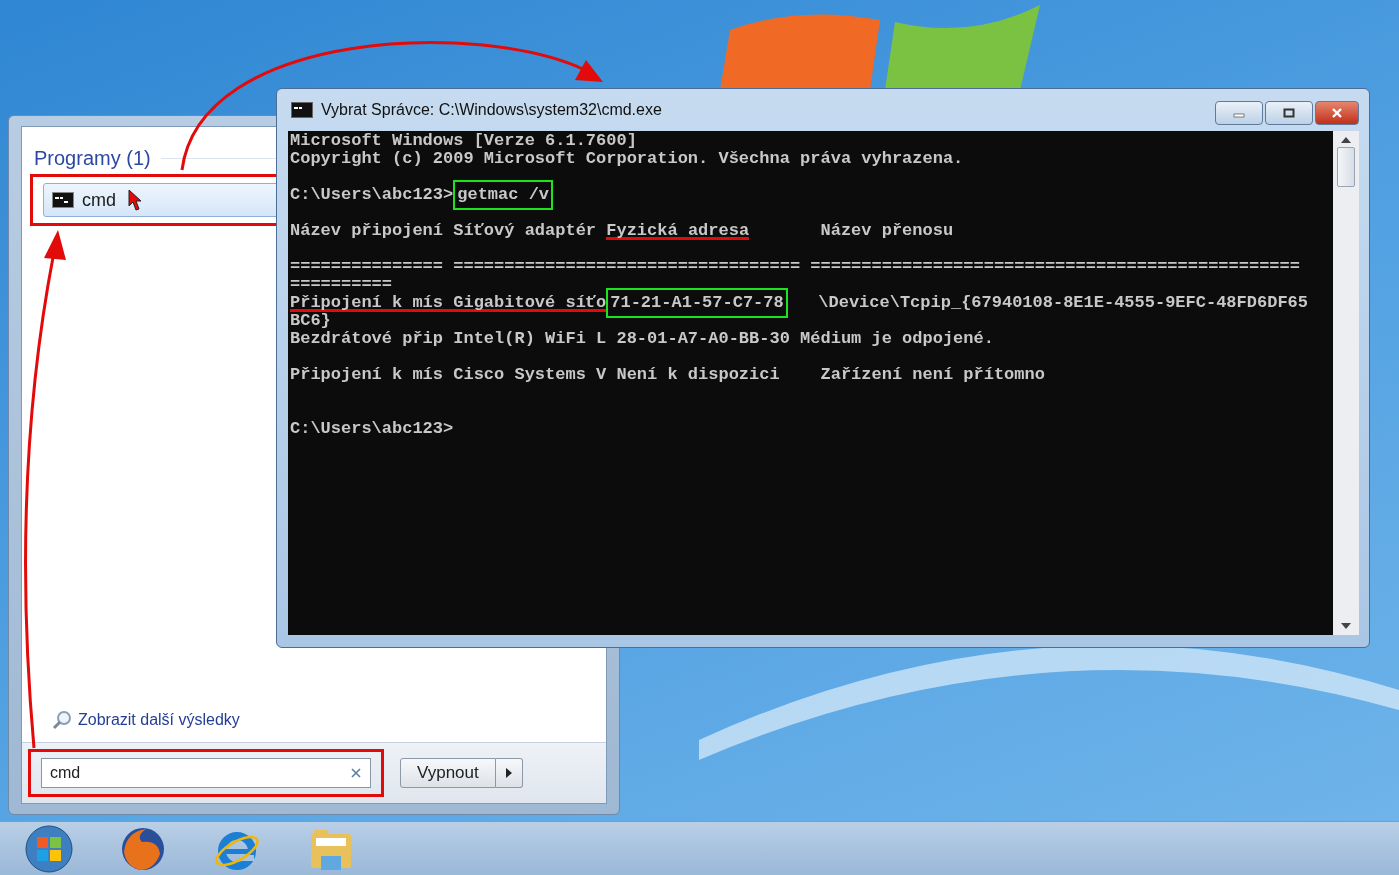  I want to click on console-text: ==========, so click(341, 285).